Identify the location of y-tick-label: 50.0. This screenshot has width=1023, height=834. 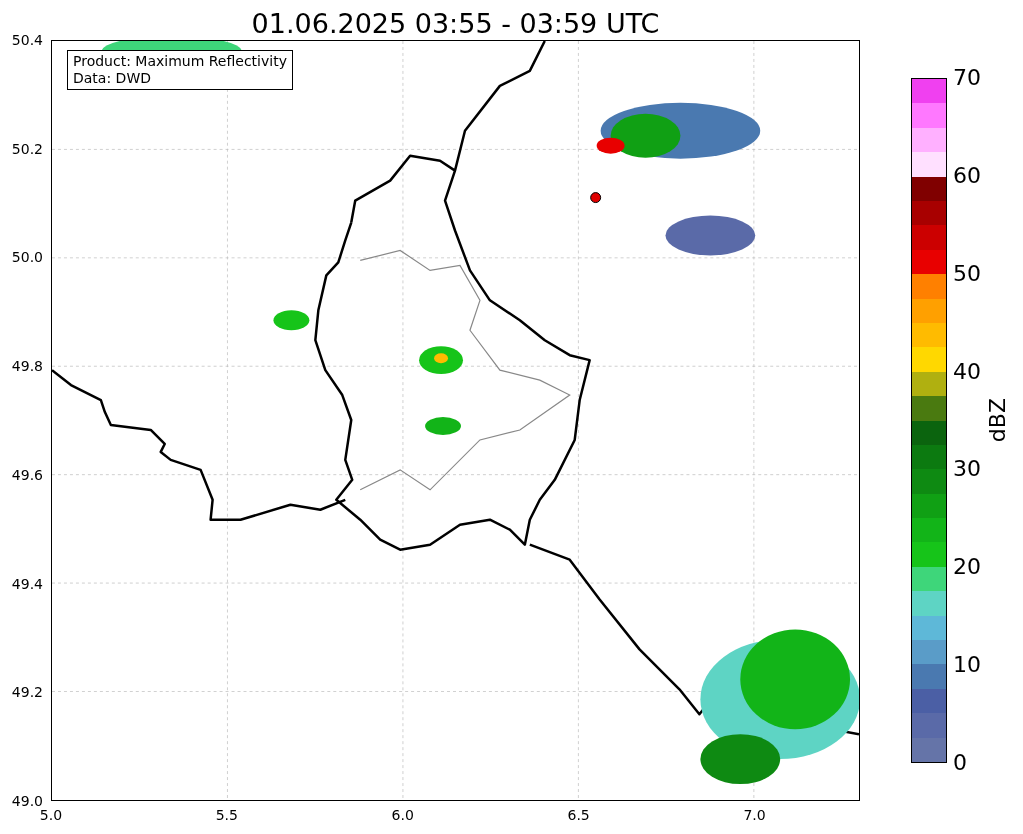
(27, 257).